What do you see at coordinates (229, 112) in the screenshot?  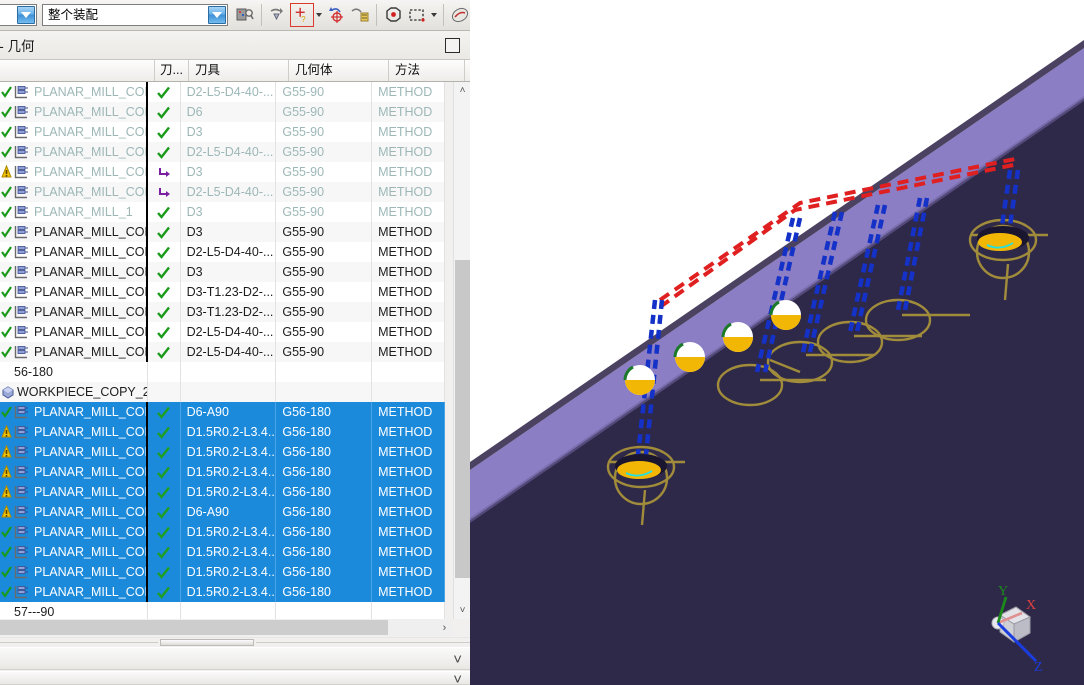 I see `cell-tool: D6` at bounding box center [229, 112].